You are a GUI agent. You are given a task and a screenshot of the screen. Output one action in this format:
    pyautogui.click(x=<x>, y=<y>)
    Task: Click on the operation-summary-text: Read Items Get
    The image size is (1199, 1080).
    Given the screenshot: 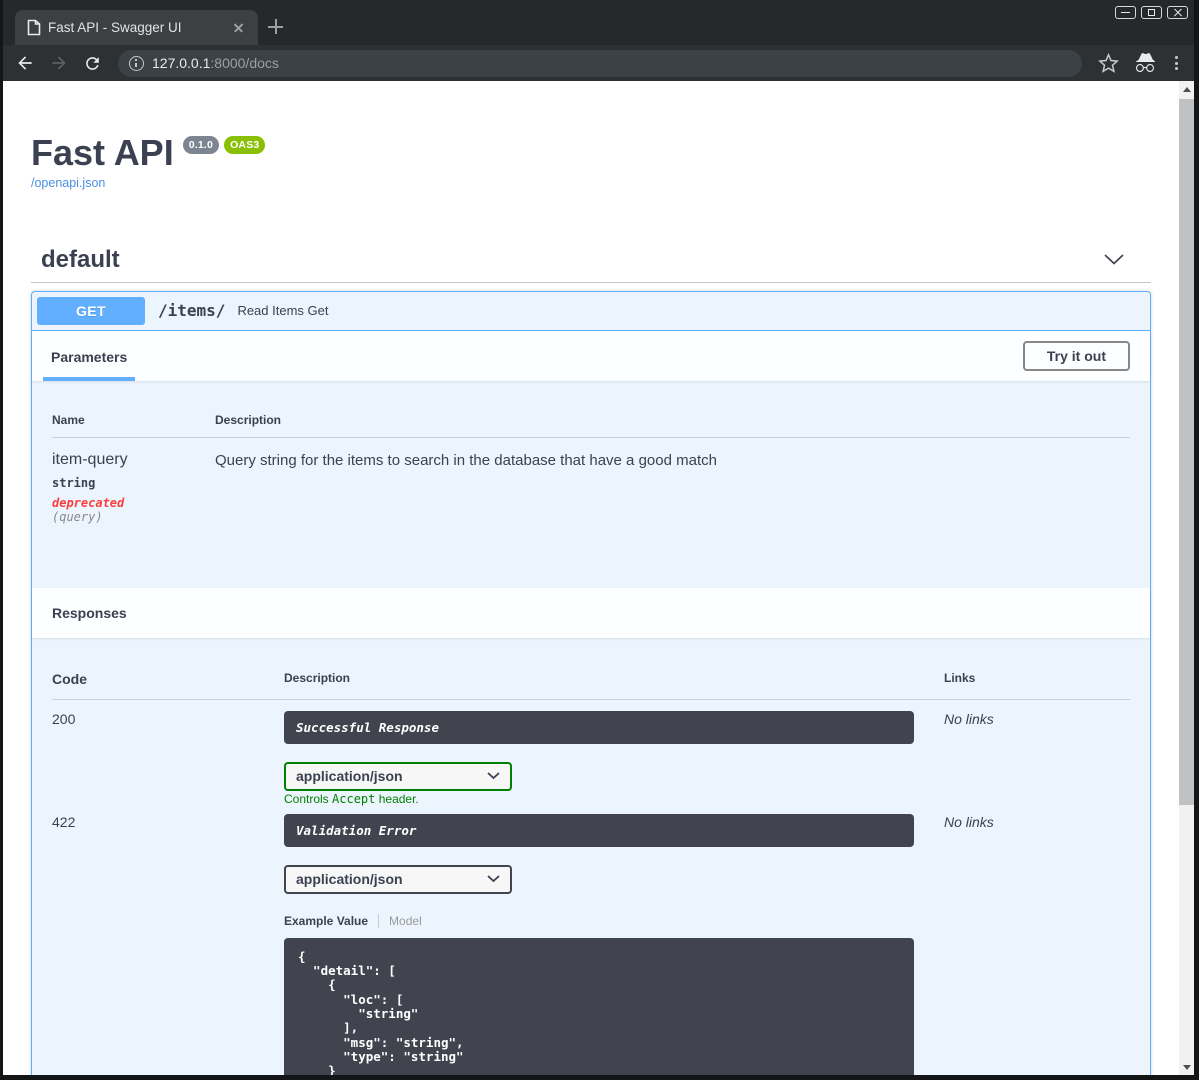 What is the action you would take?
    pyautogui.click(x=283, y=311)
    